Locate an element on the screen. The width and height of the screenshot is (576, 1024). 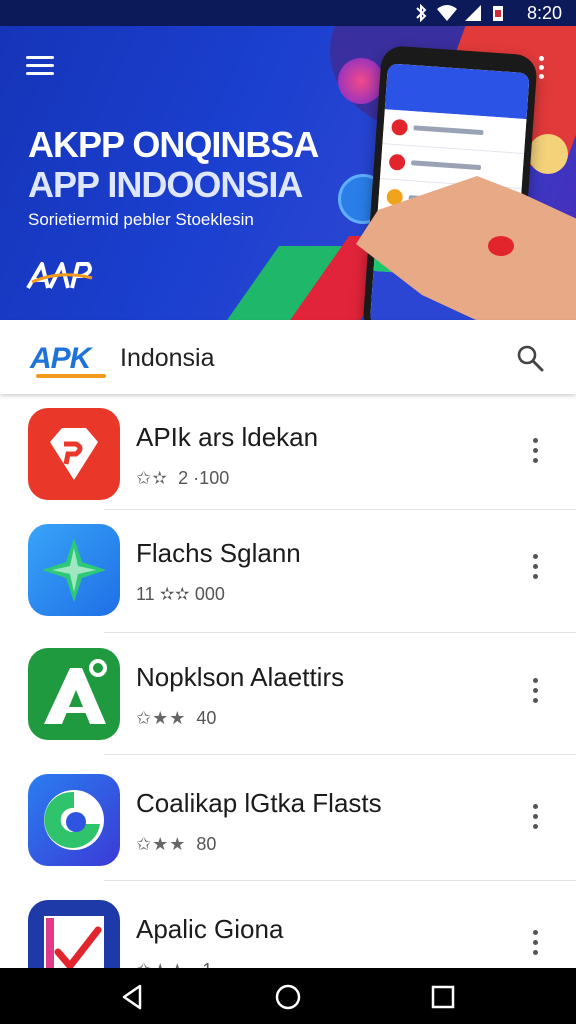
app-name: Nopklson Alaettirs is located at coordinates (240, 677).